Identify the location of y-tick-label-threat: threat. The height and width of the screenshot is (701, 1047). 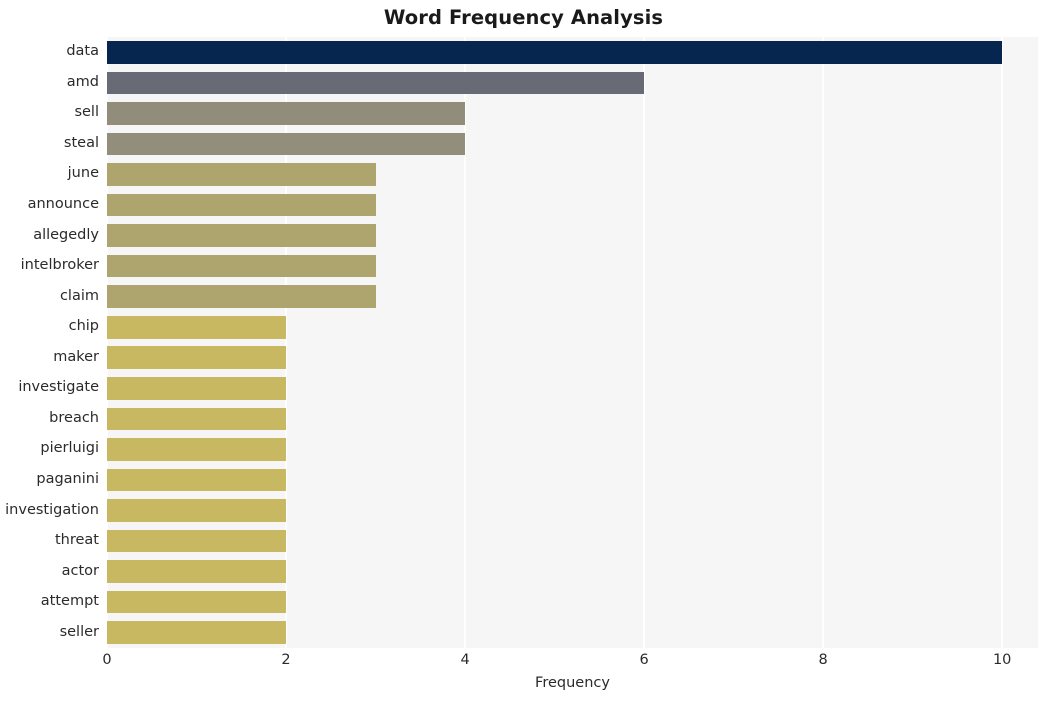
(76, 540).